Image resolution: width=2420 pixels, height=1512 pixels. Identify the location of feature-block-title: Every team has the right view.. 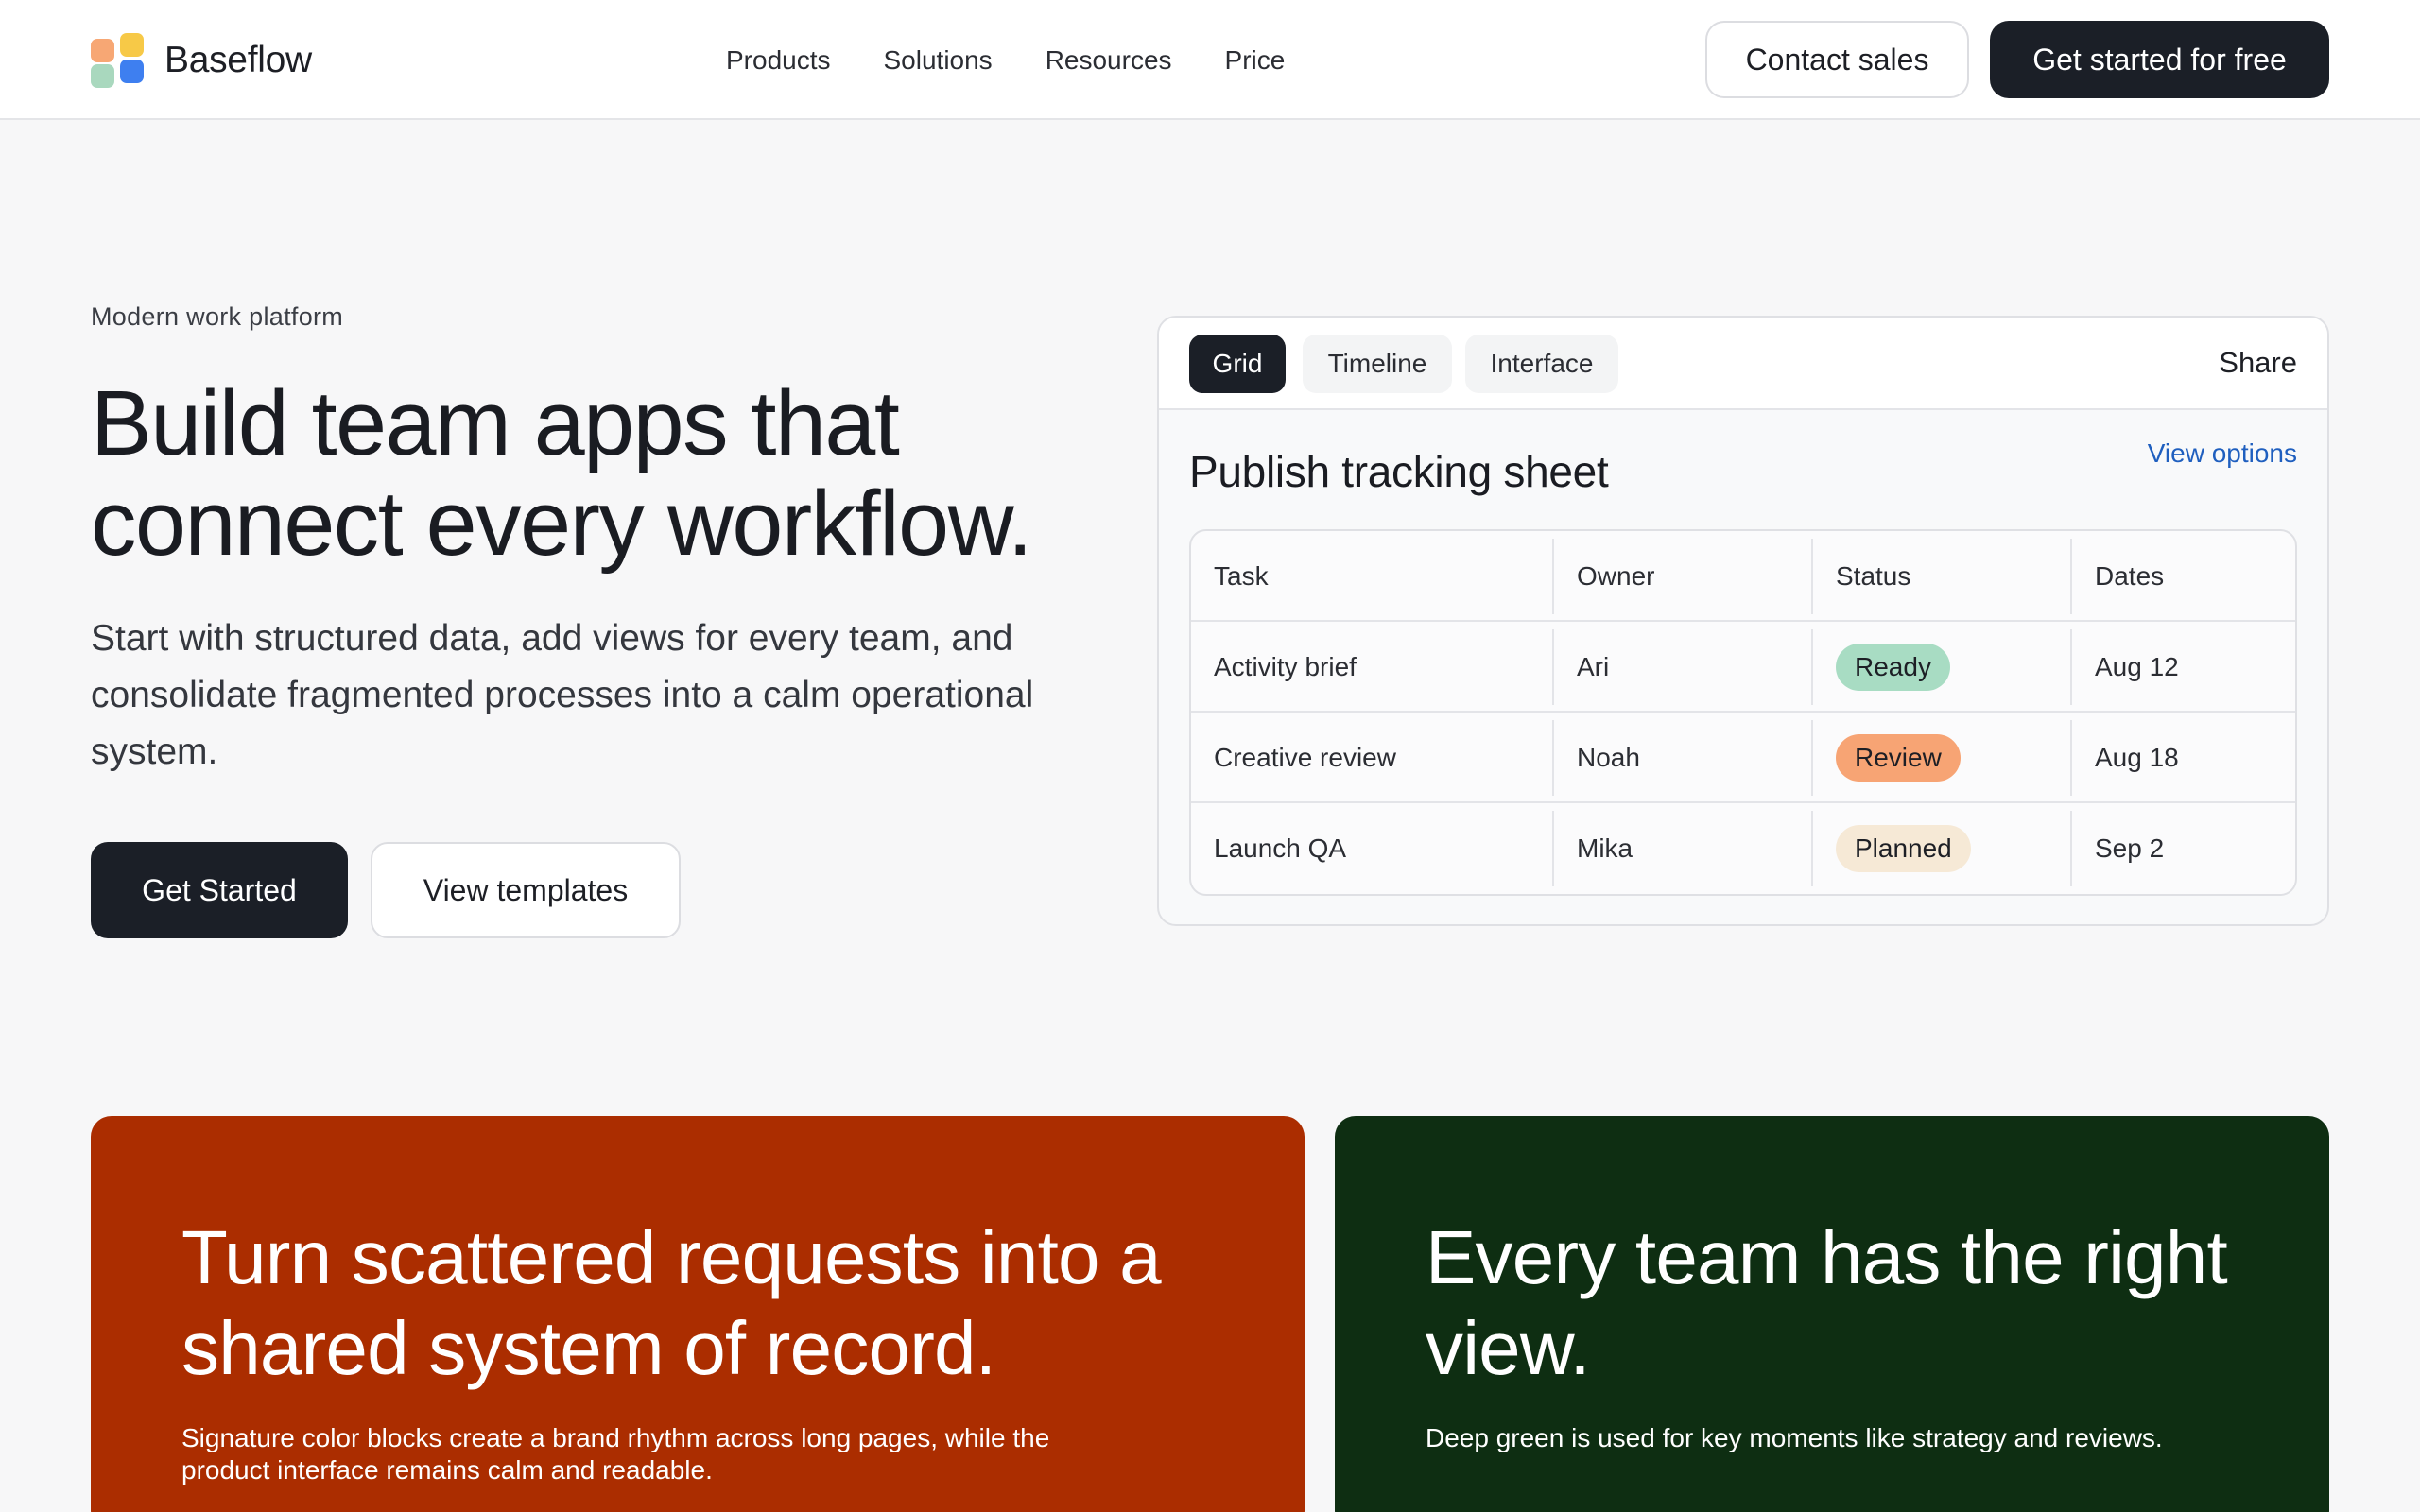
(1827, 1302).